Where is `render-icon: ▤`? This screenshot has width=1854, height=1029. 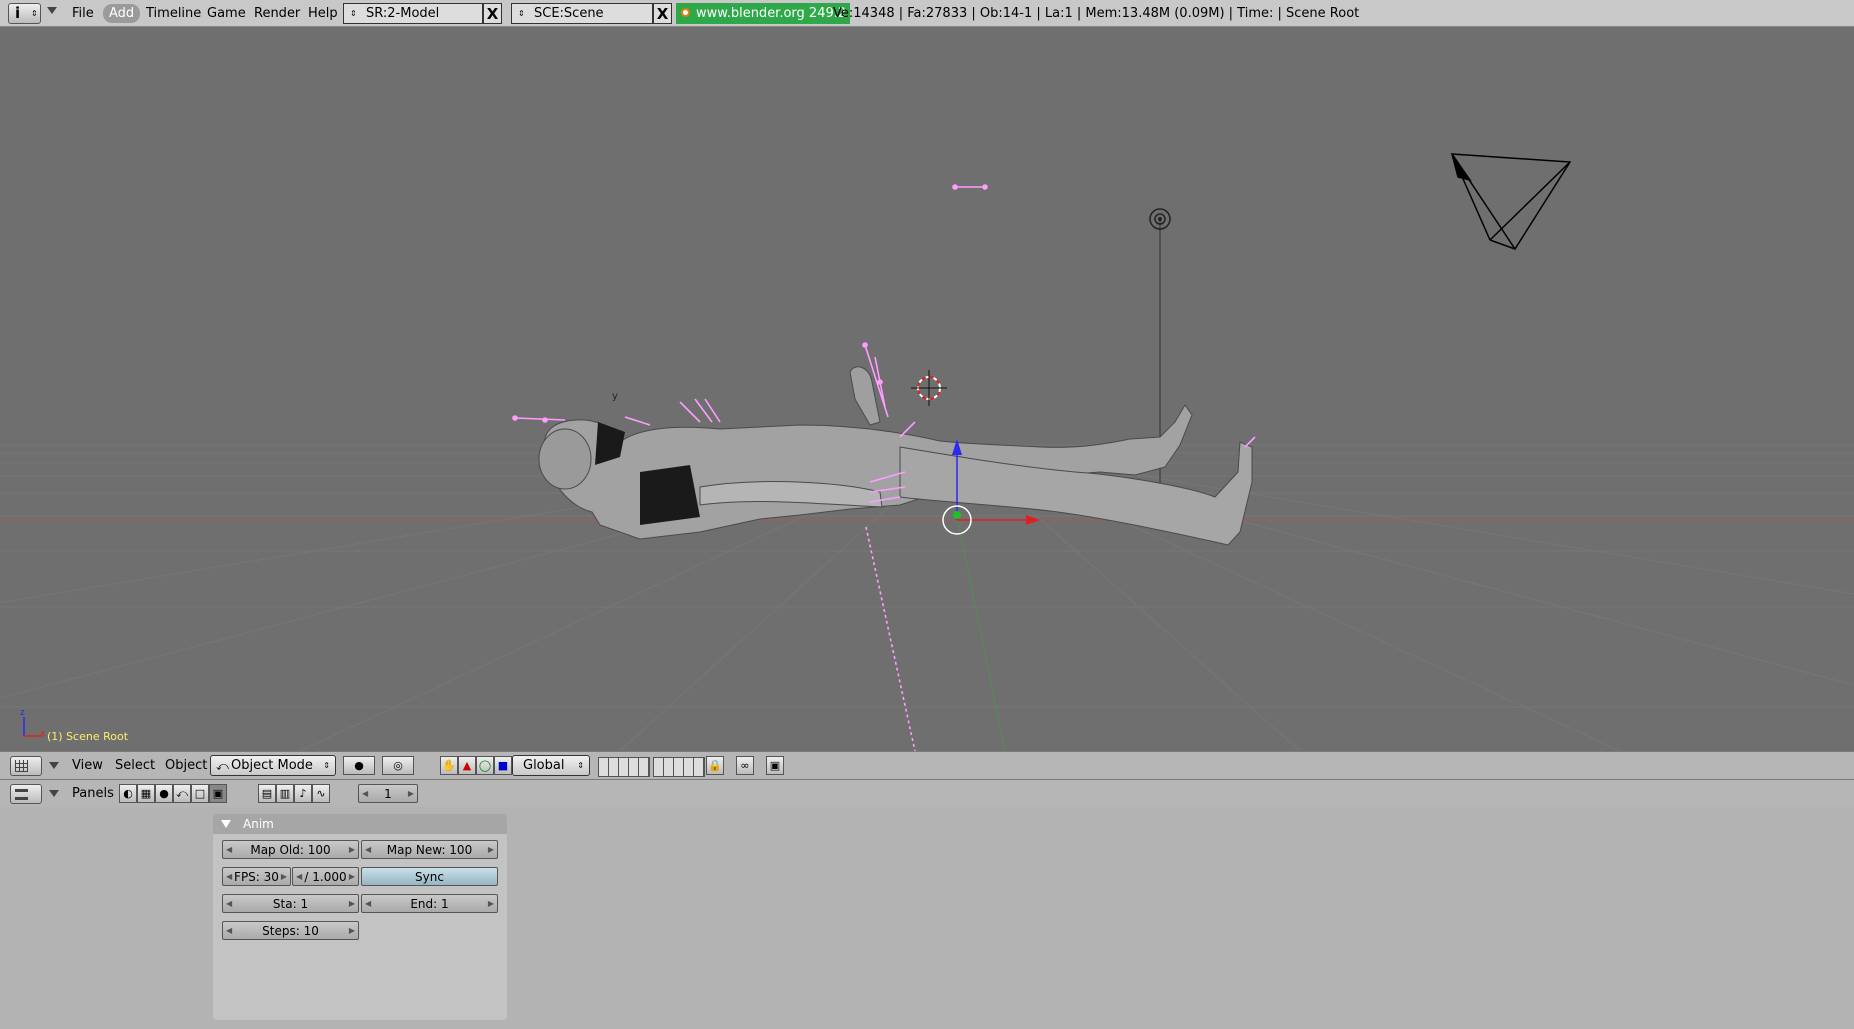 render-icon: ▤ is located at coordinates (267, 793).